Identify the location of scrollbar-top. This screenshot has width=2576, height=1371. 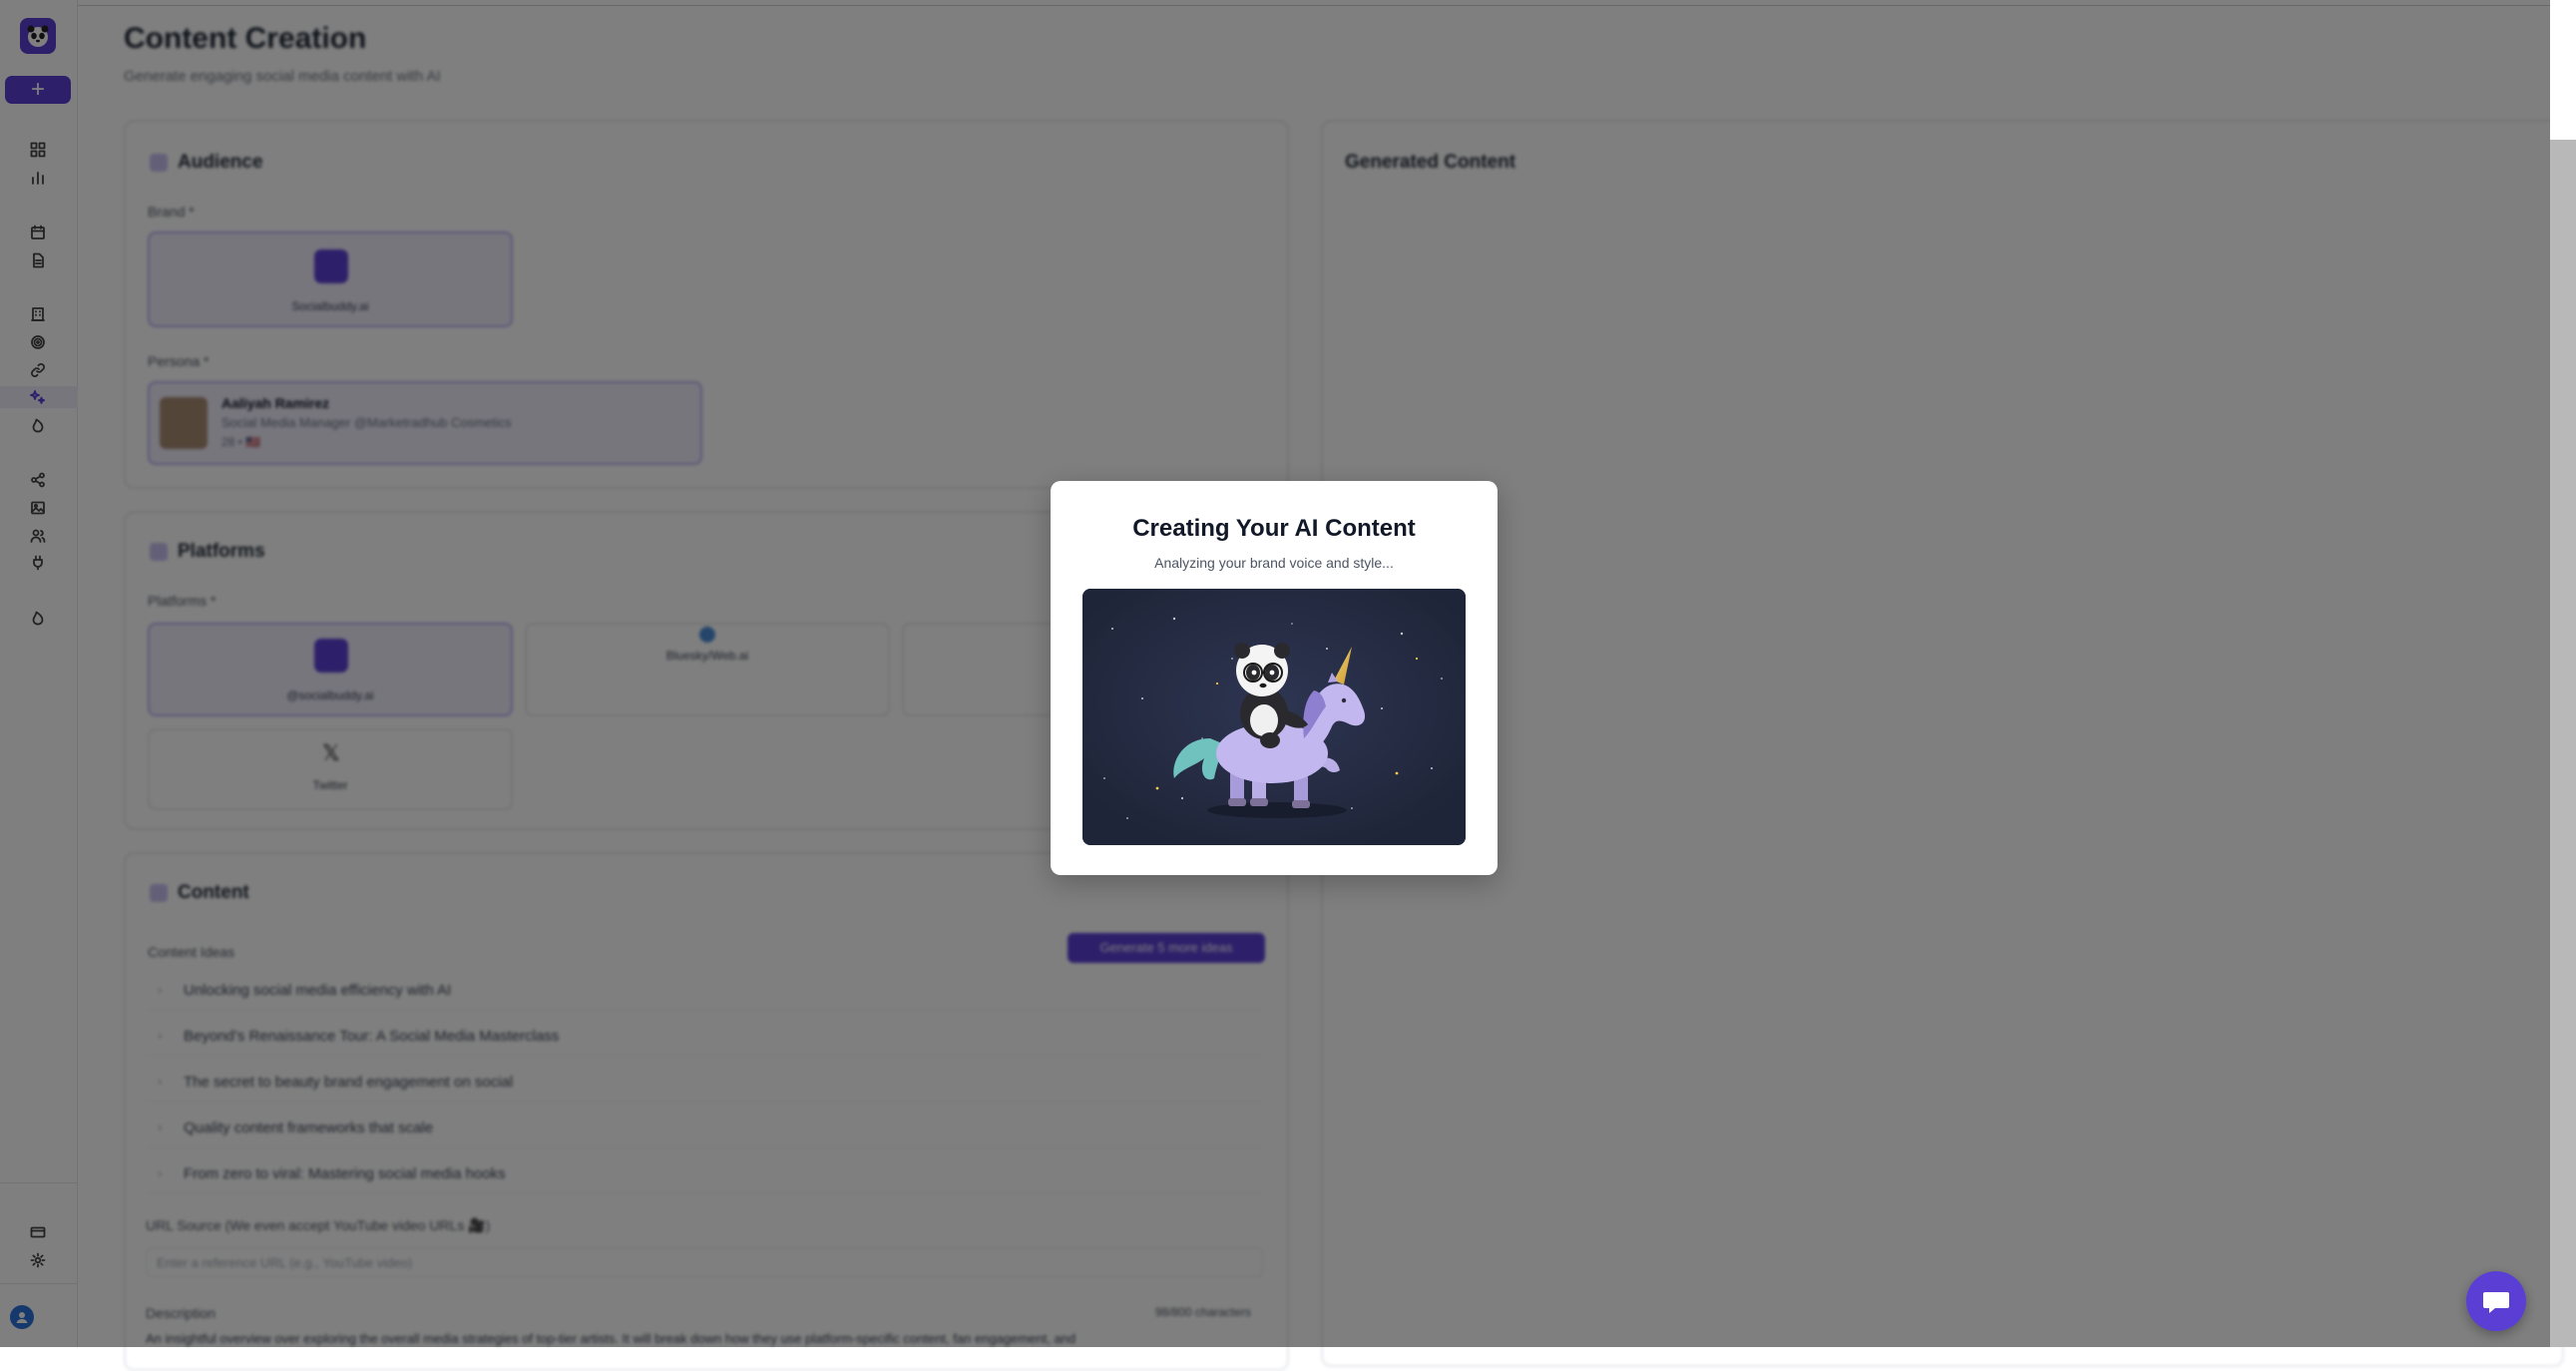
(2563, 70).